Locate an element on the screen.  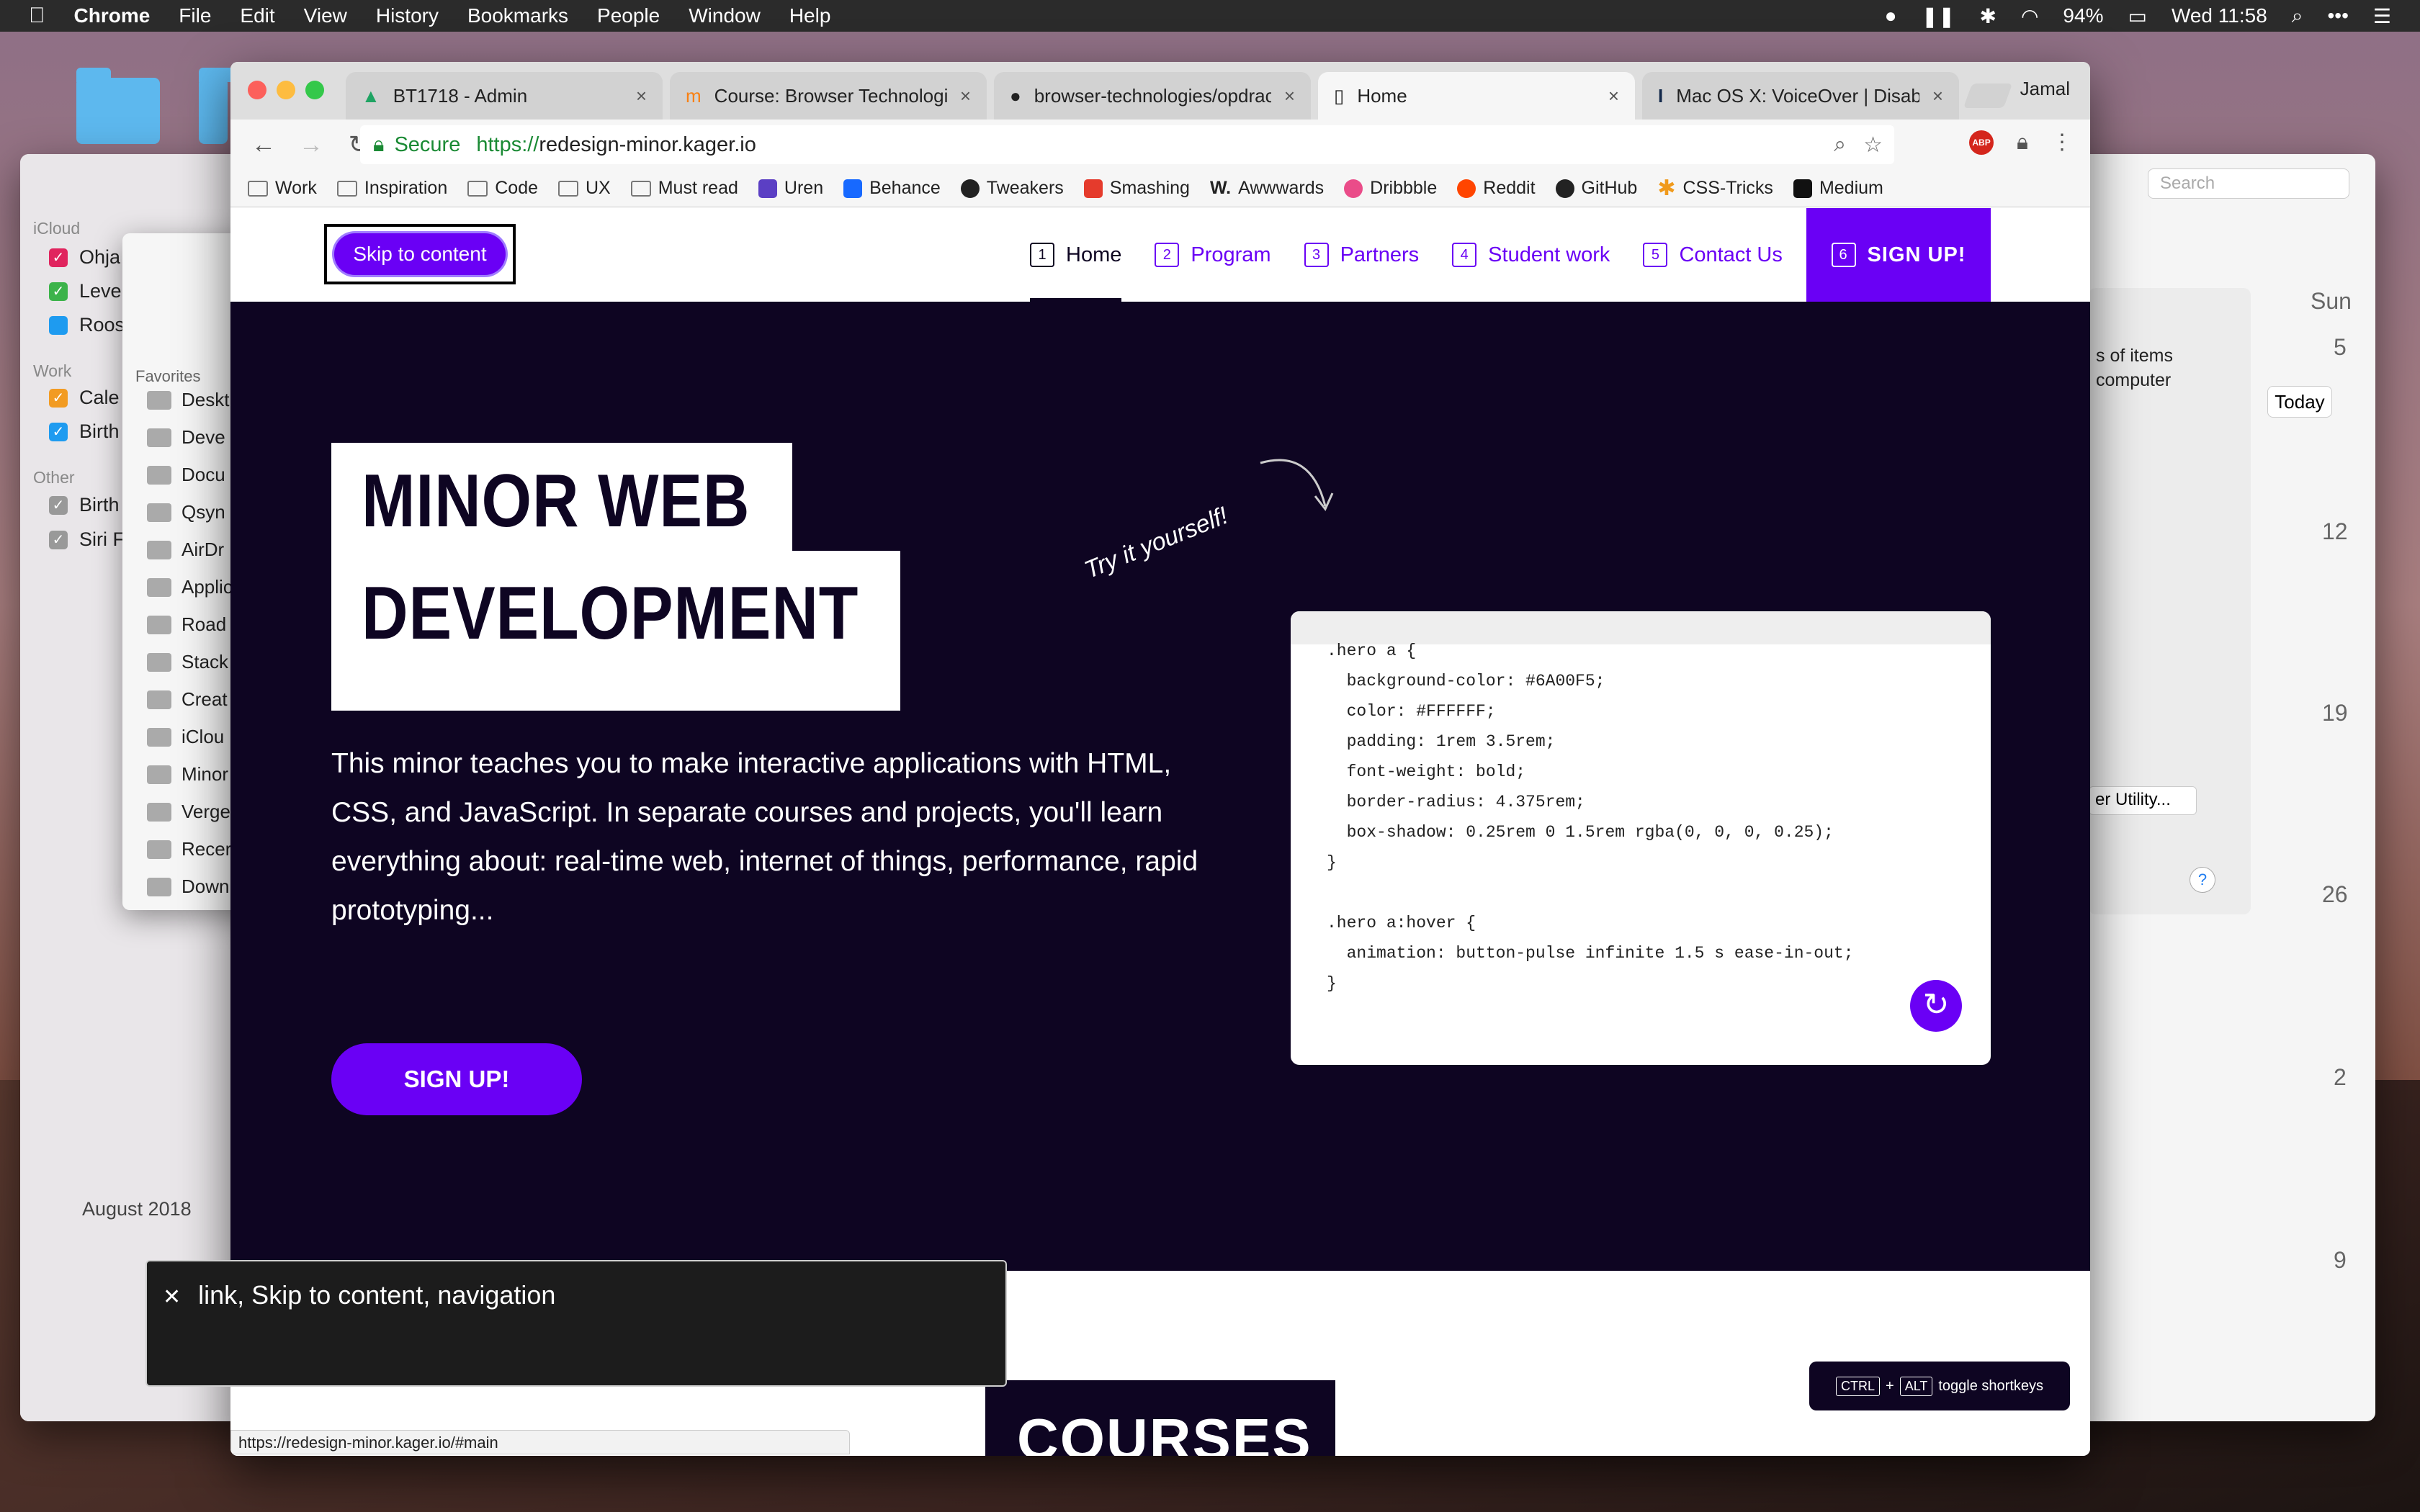
calendar-item: ✓ Ohja is located at coordinates (84, 257).